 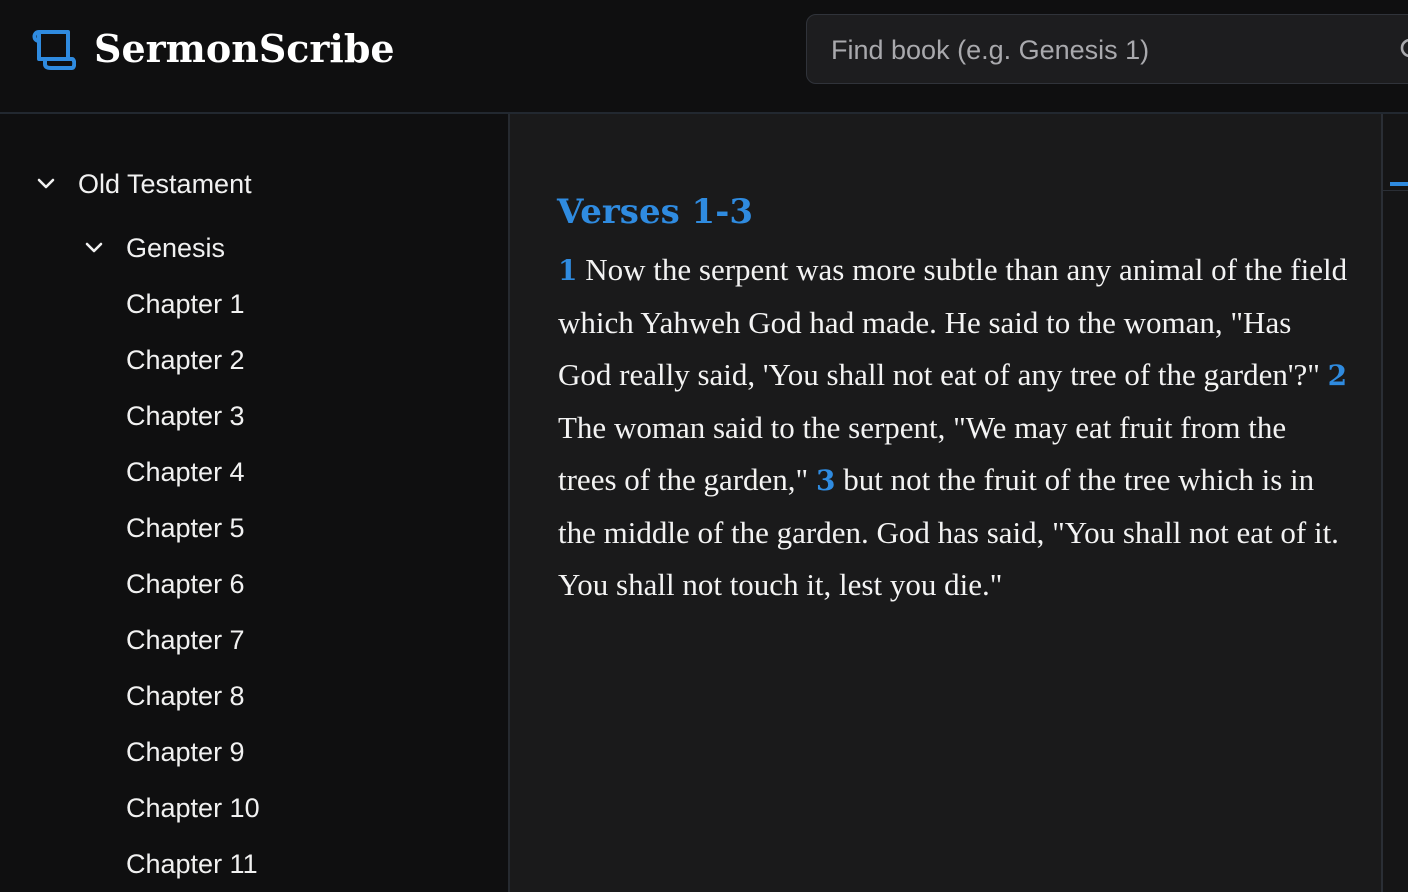 What do you see at coordinates (193, 648) in the screenshot?
I see `chapter-item: Chapter 7` at bounding box center [193, 648].